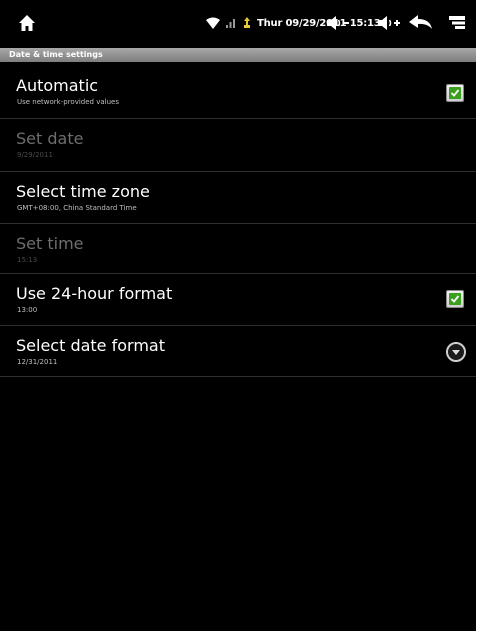 The image size is (479, 639). What do you see at coordinates (239, 635) in the screenshot?
I see `frame-edge` at bounding box center [239, 635].